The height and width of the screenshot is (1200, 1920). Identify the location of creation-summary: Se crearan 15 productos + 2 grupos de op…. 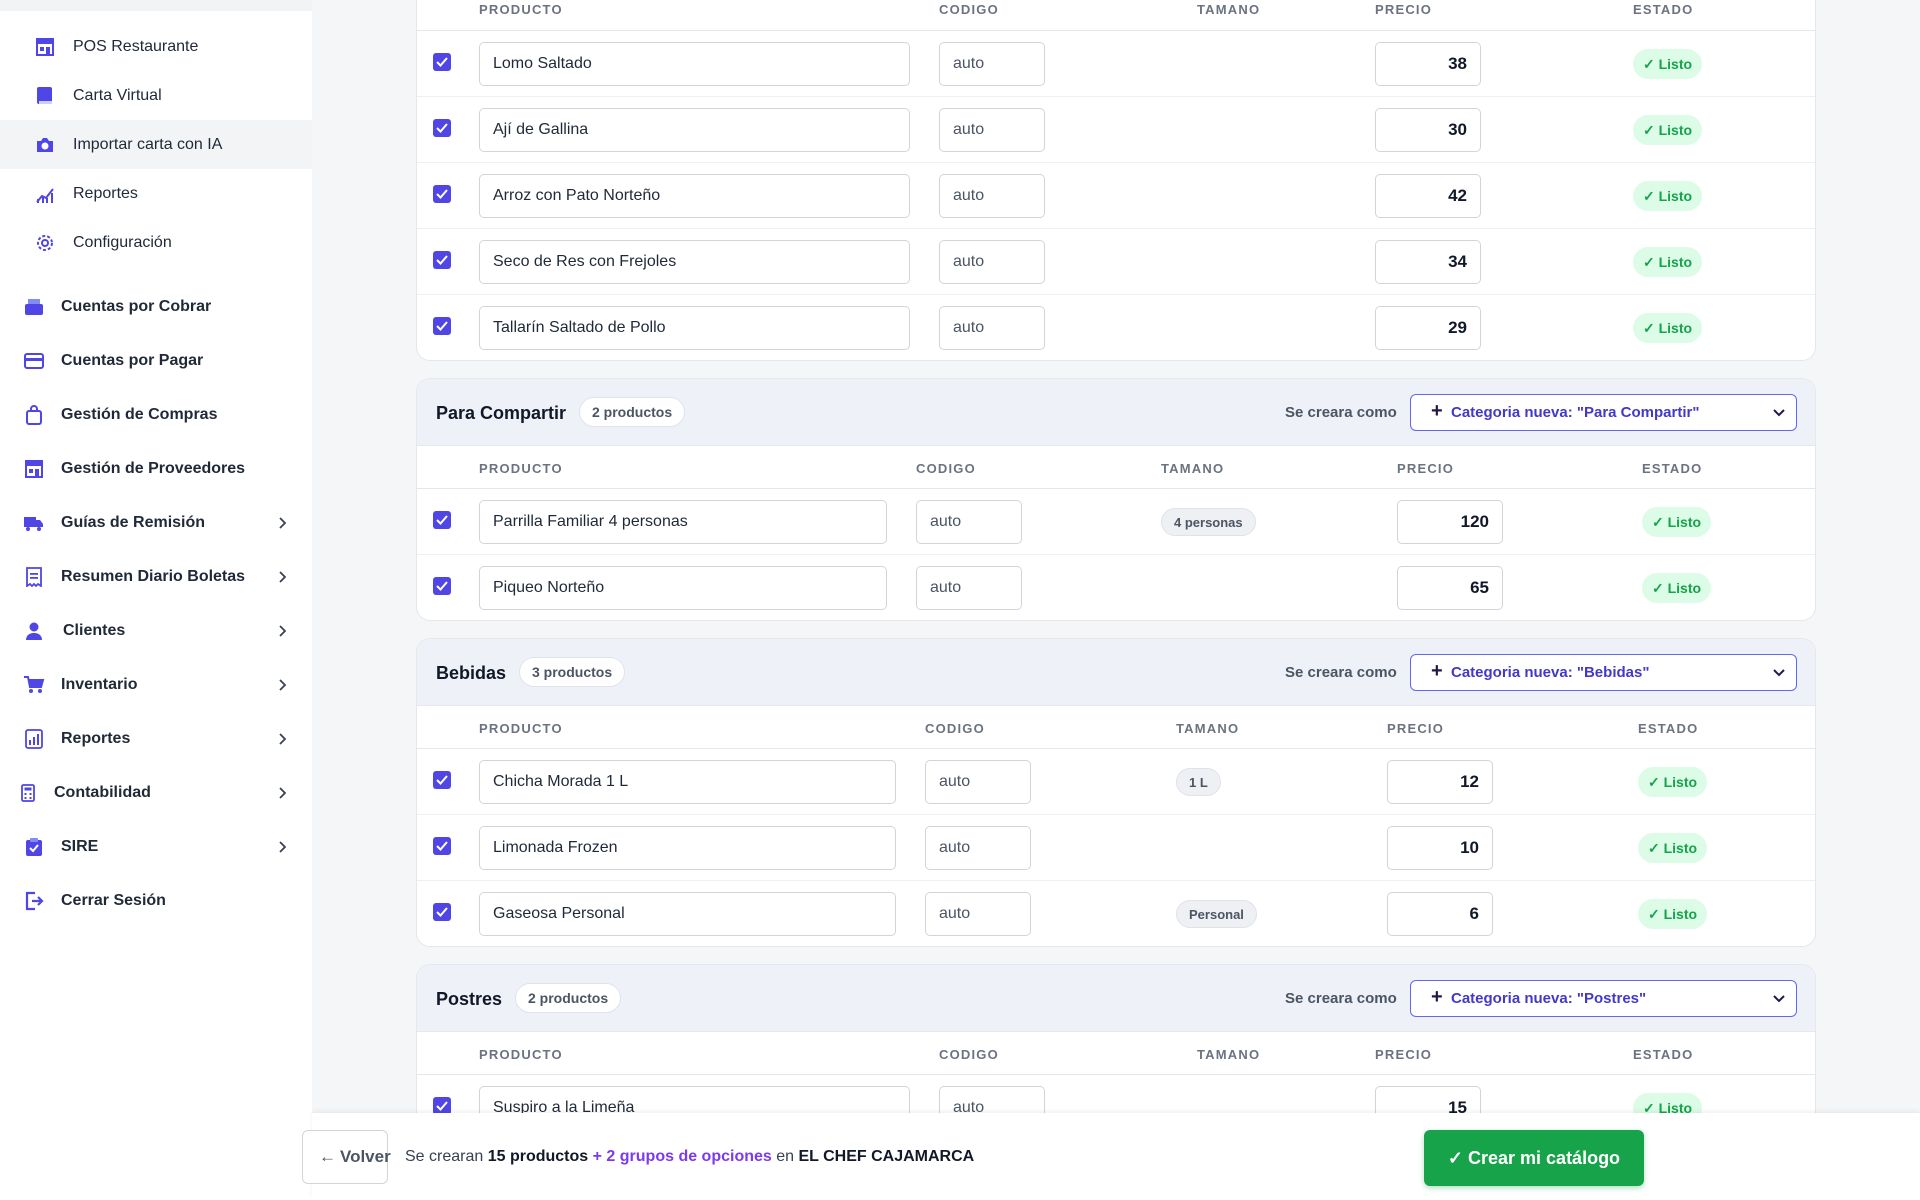
(689, 1157).